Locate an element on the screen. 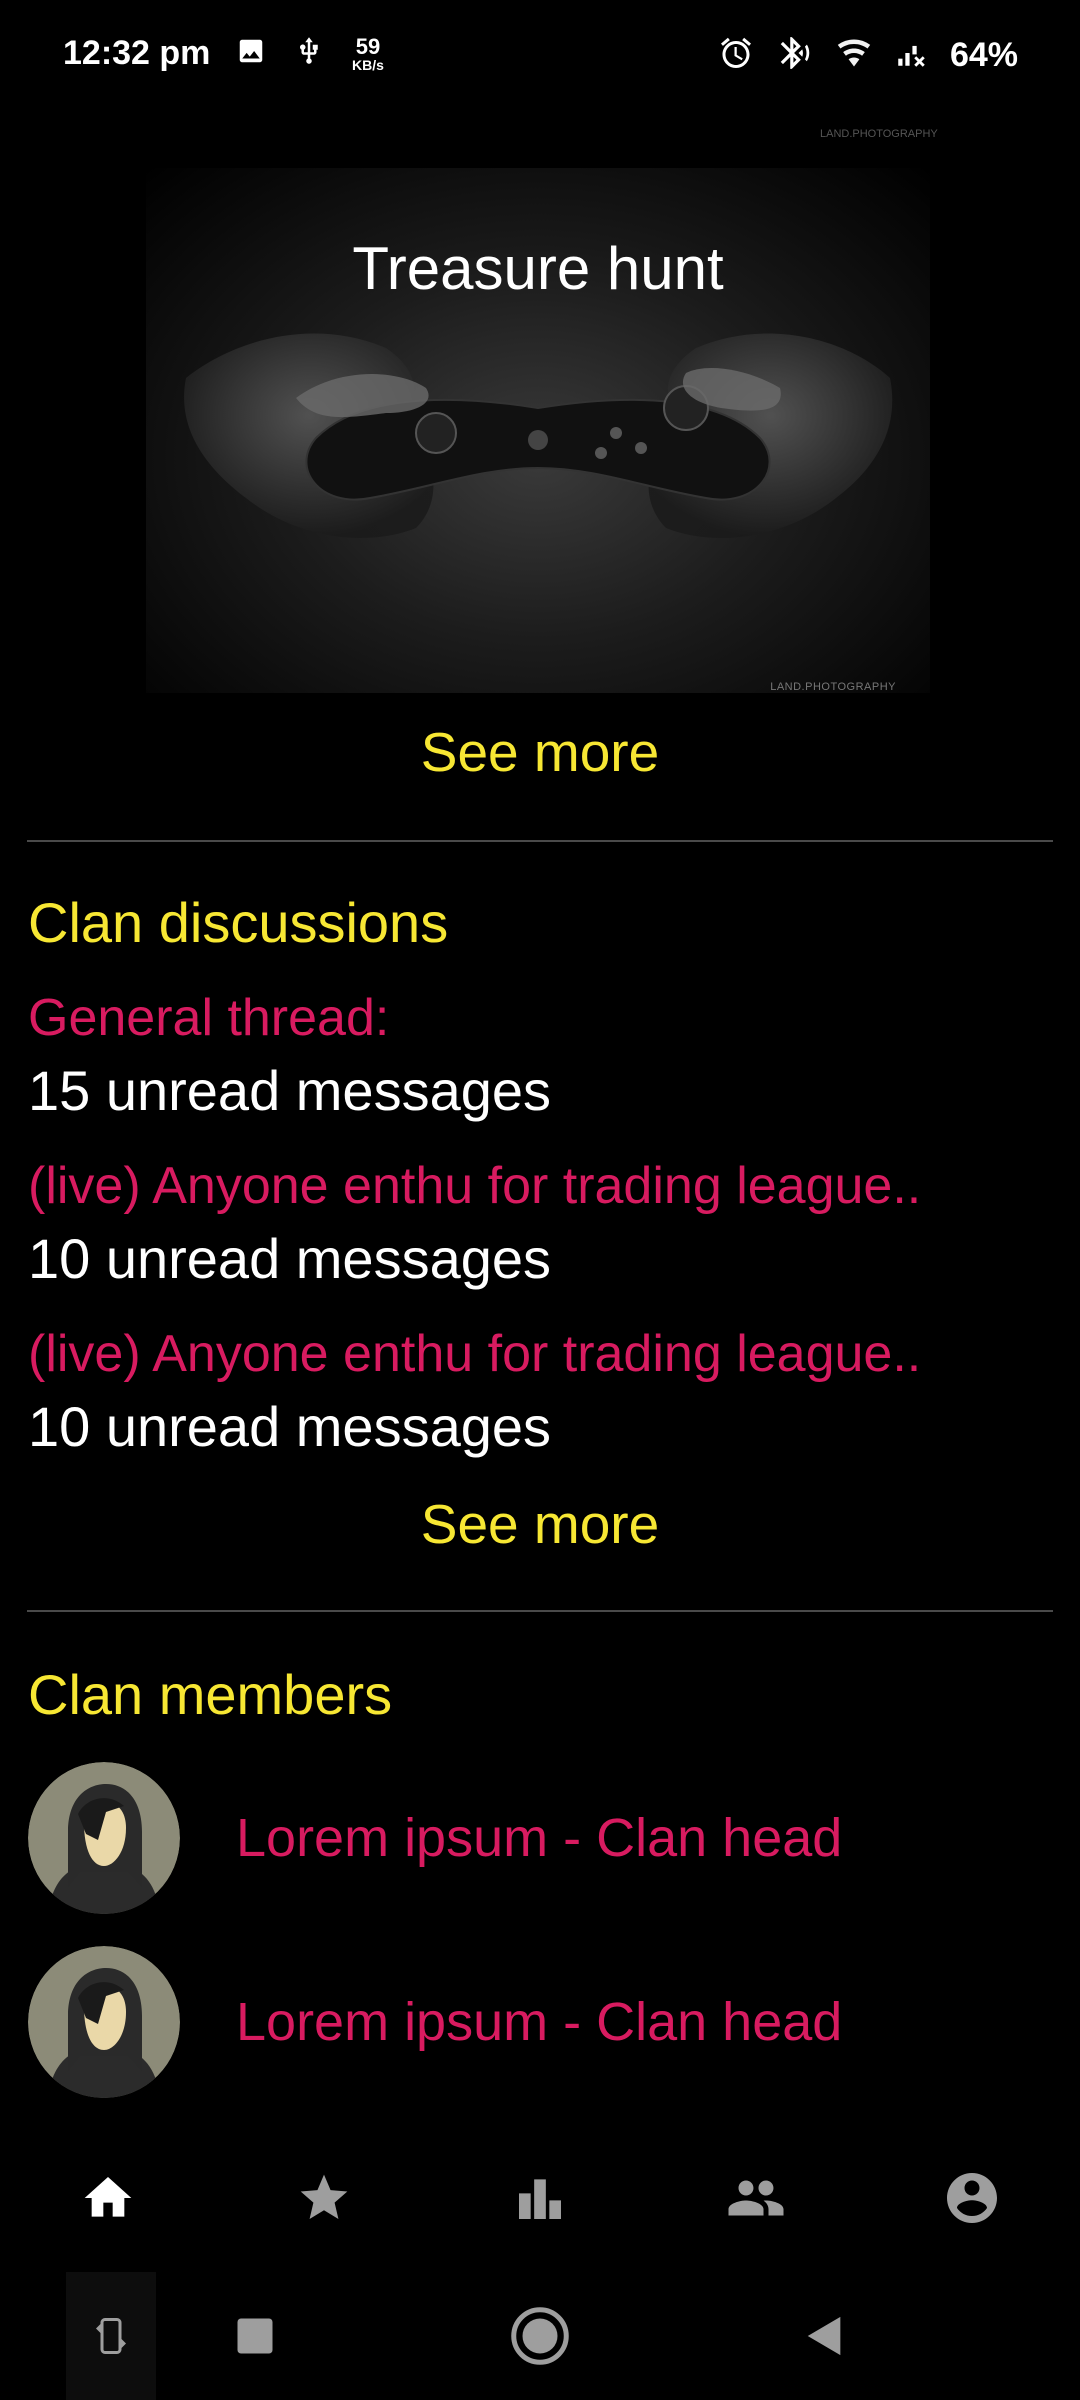  account-icon is located at coordinates (972, 2198).